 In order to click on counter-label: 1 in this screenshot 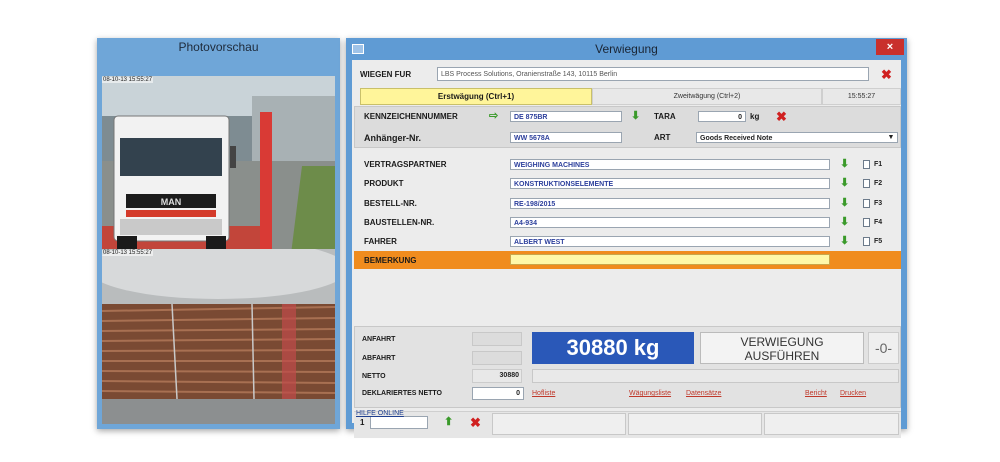, I will do `click(362, 422)`.